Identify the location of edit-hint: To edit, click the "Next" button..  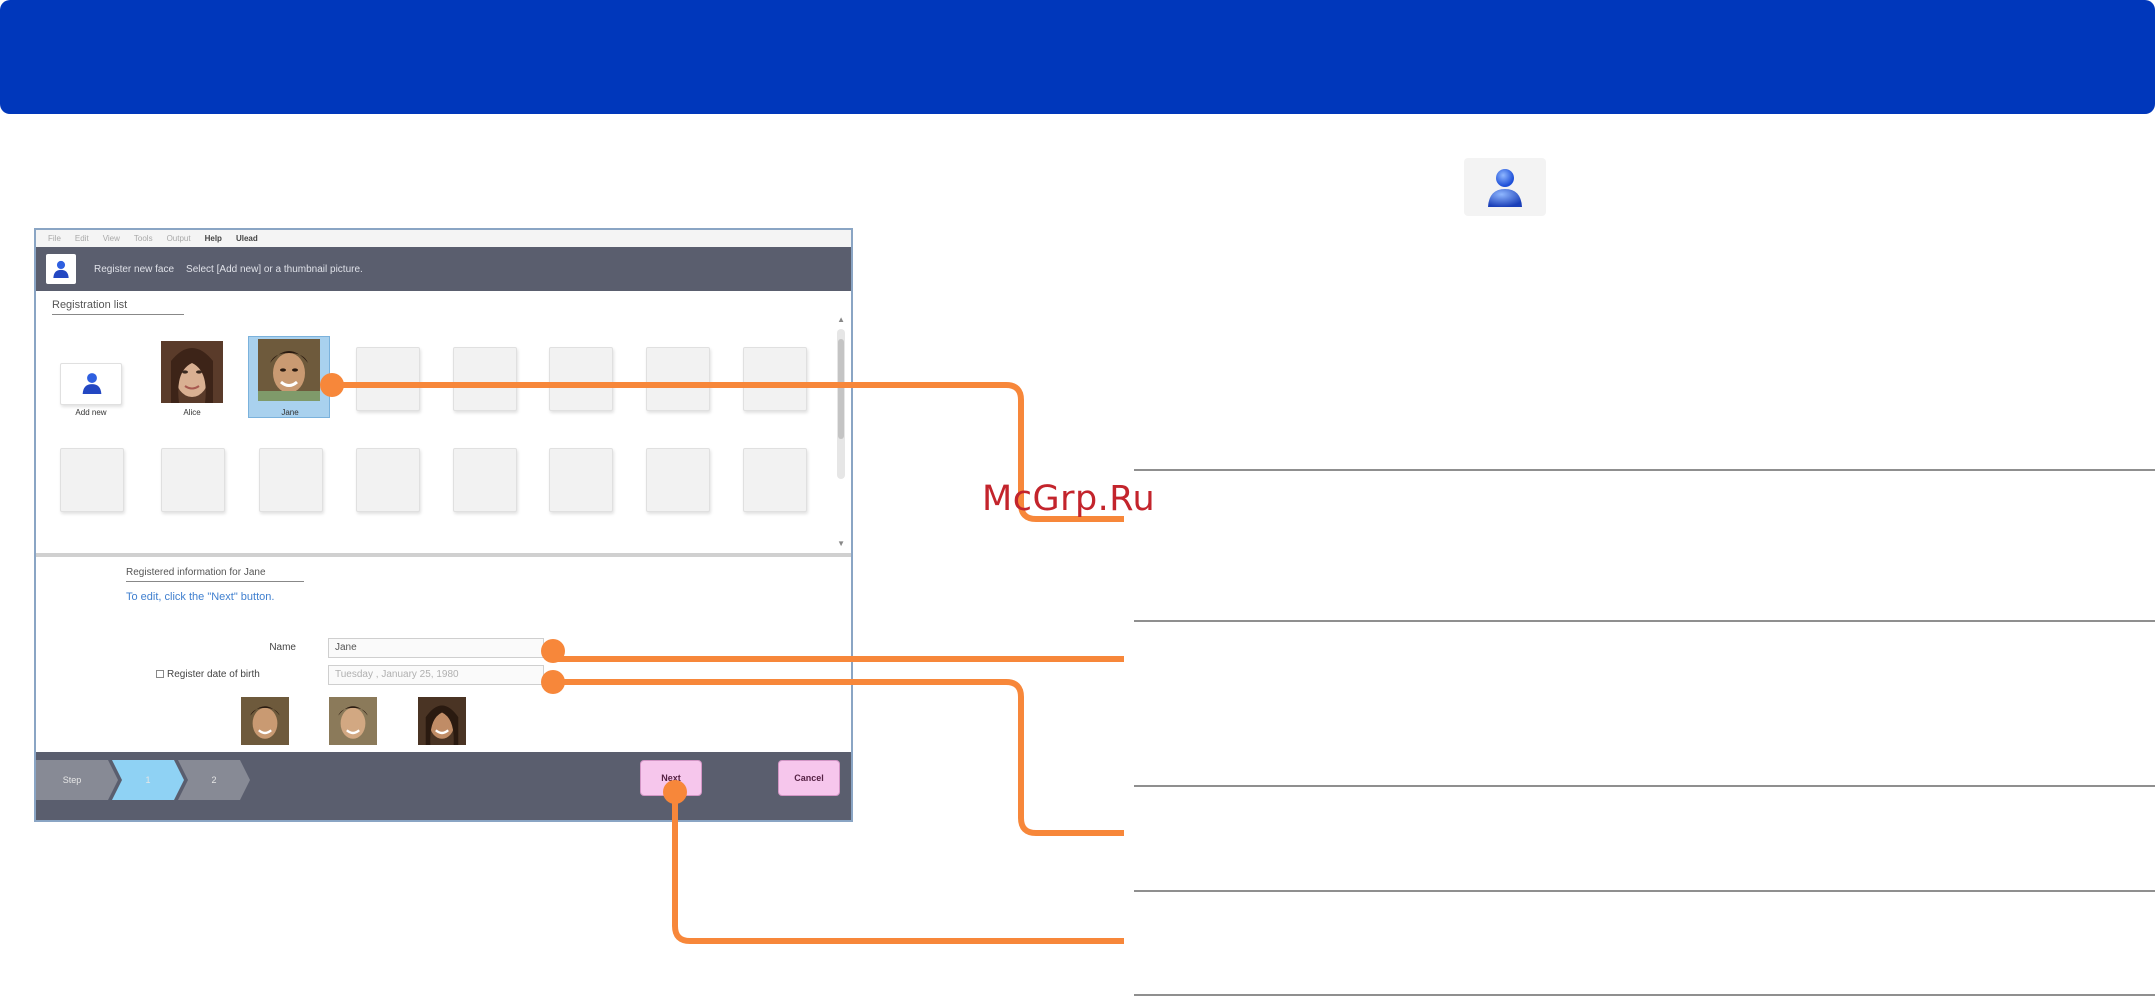
(200, 597).